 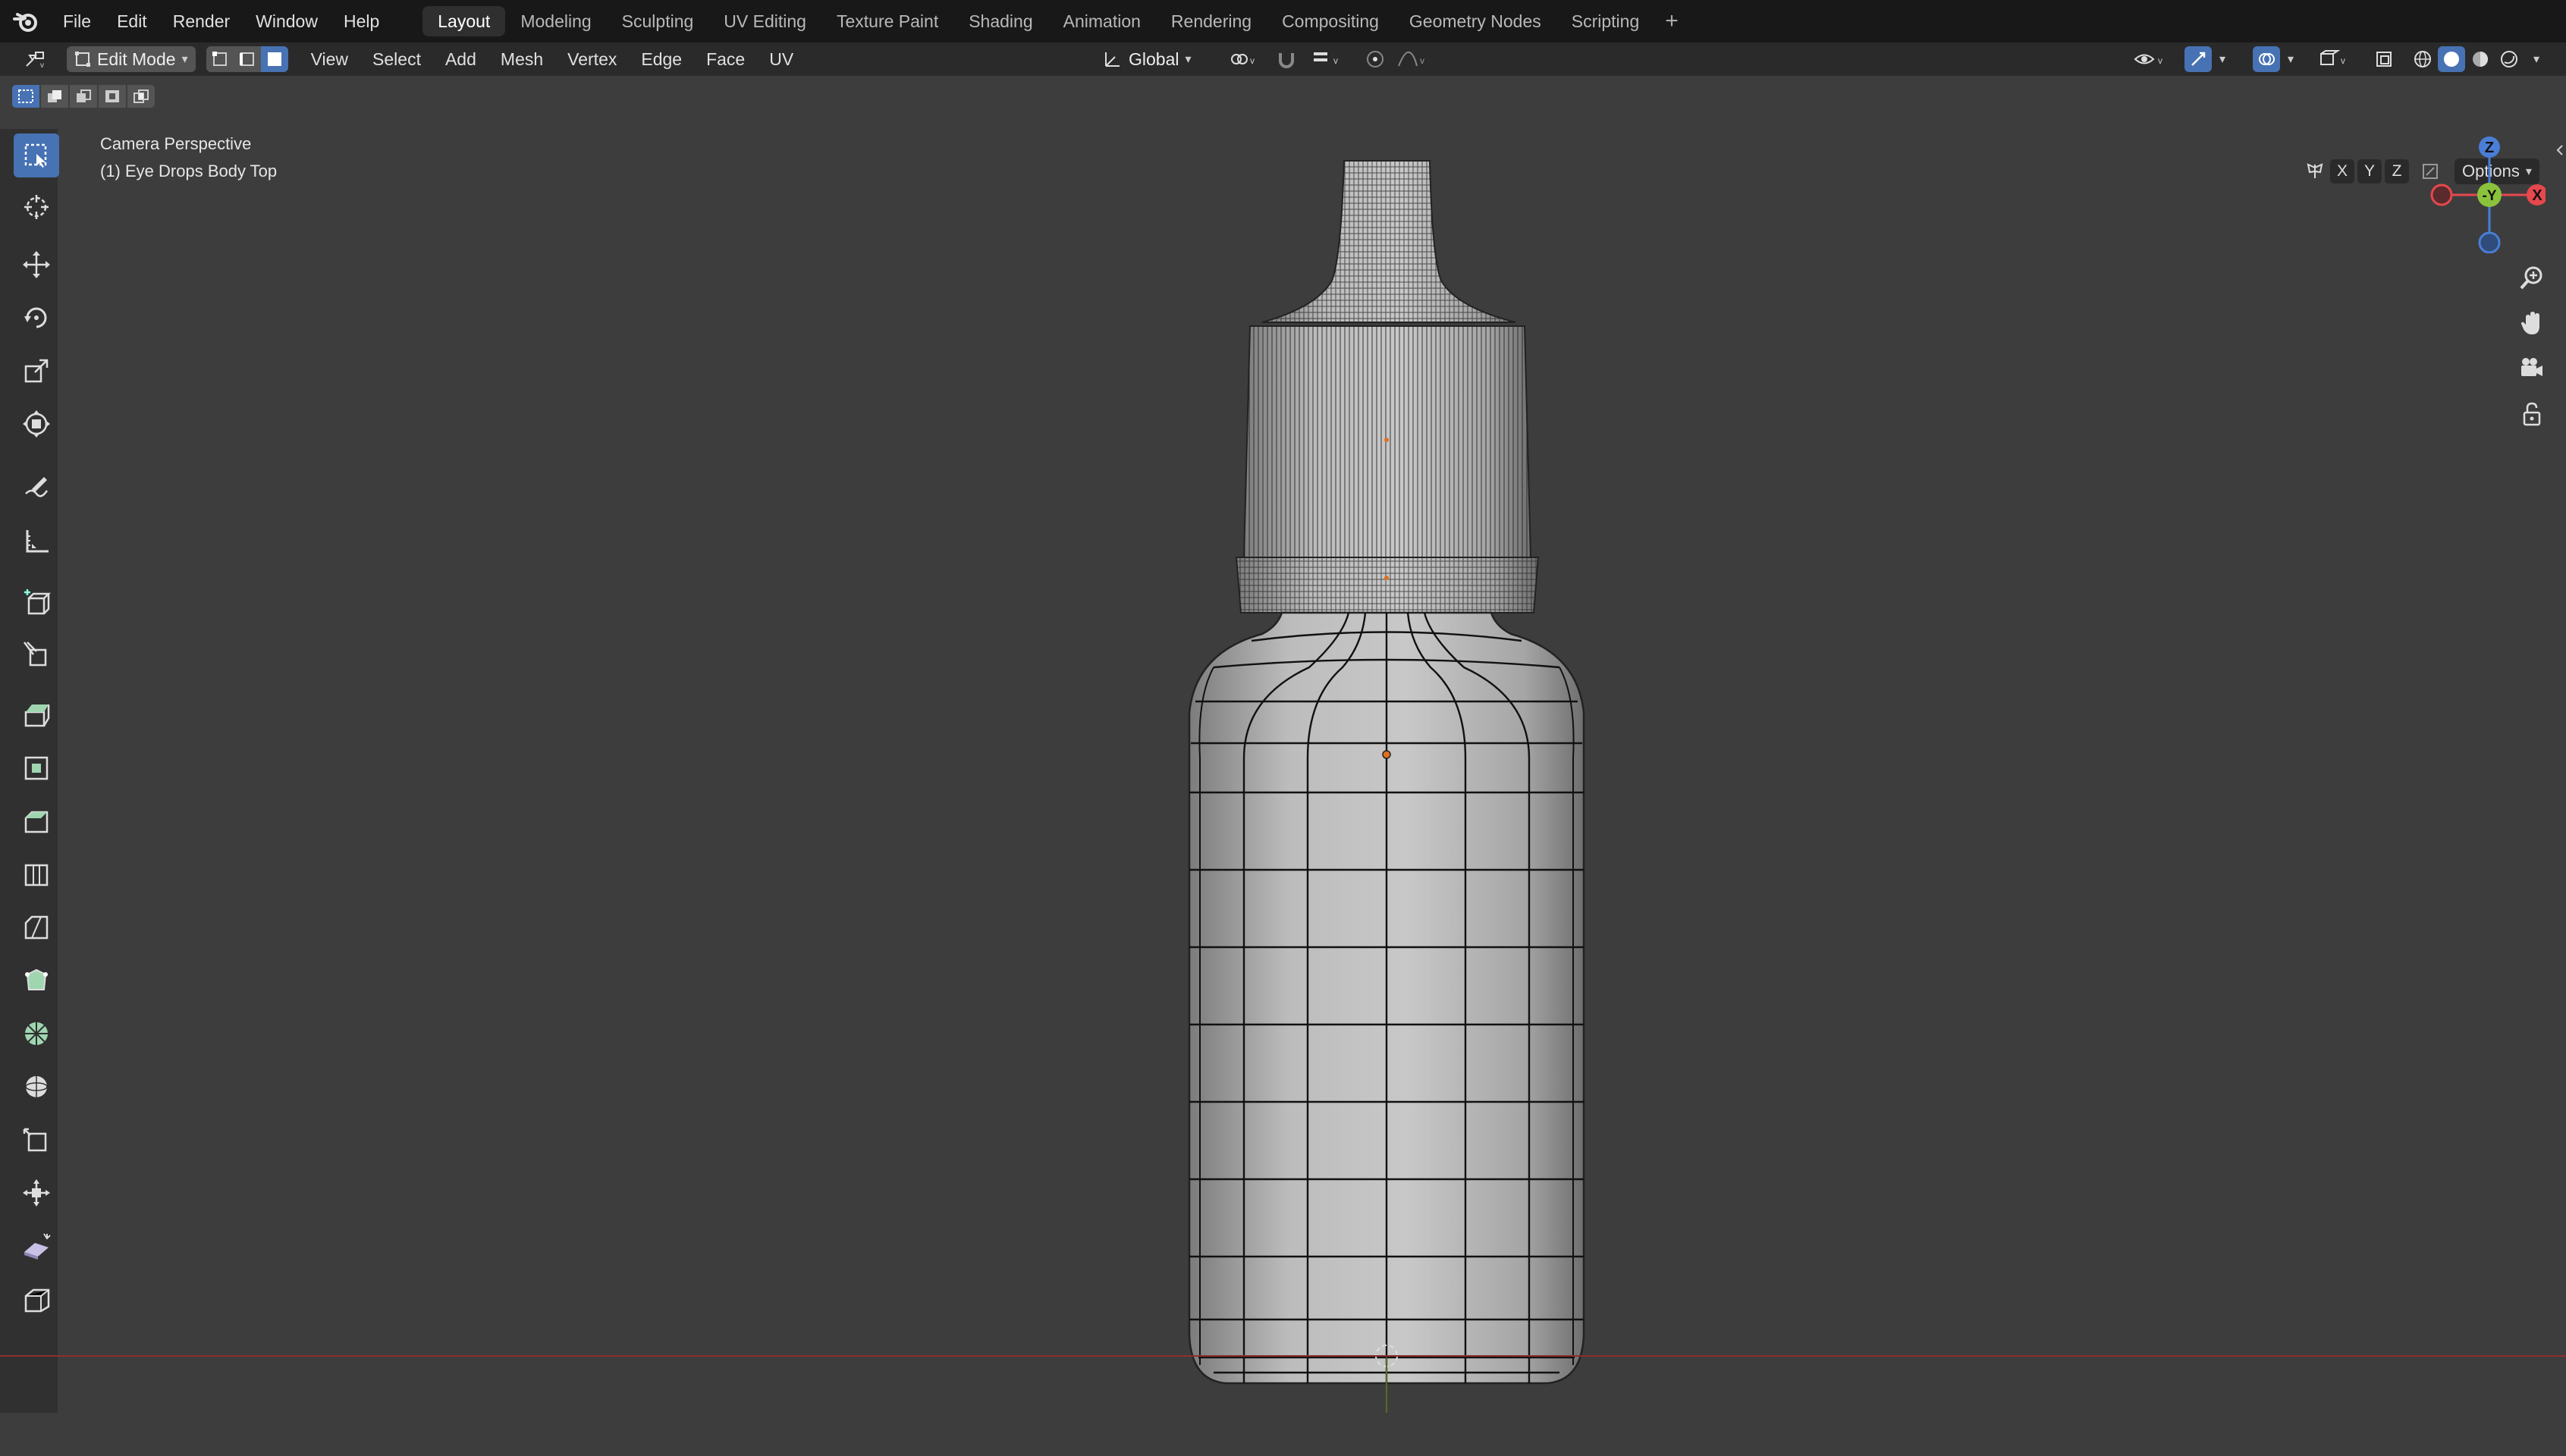 What do you see at coordinates (764, 21) in the screenshot?
I see `tab-uv-editing: UV Editing` at bounding box center [764, 21].